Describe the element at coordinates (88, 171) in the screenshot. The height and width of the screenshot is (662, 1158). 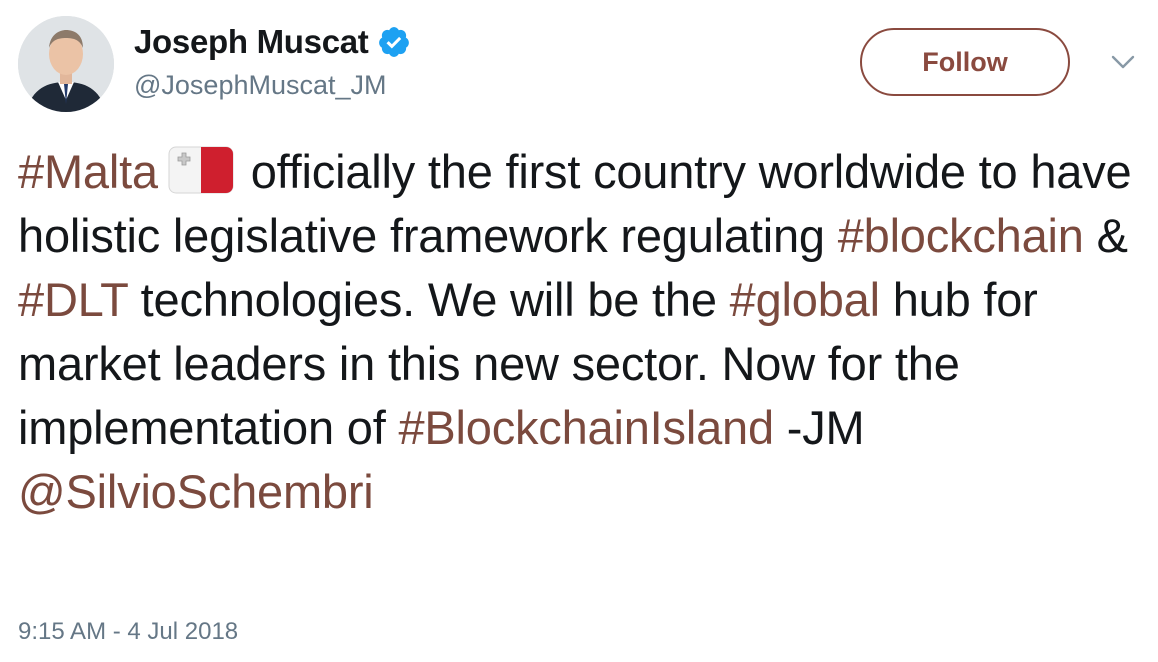
I see `hashtag-link: #Malta` at that location.